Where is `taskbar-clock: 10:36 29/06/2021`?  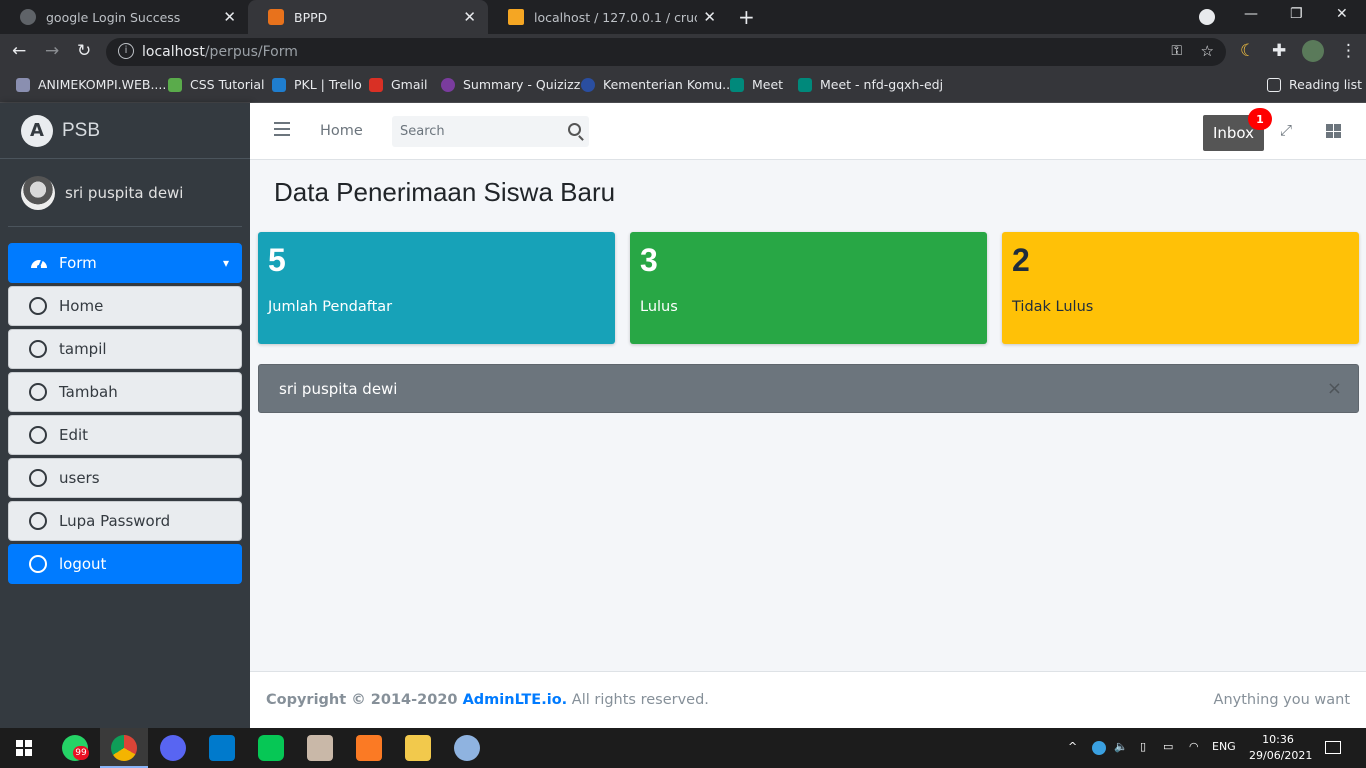
taskbar-clock: 10:36 29/06/2021 is located at coordinates (1280, 748).